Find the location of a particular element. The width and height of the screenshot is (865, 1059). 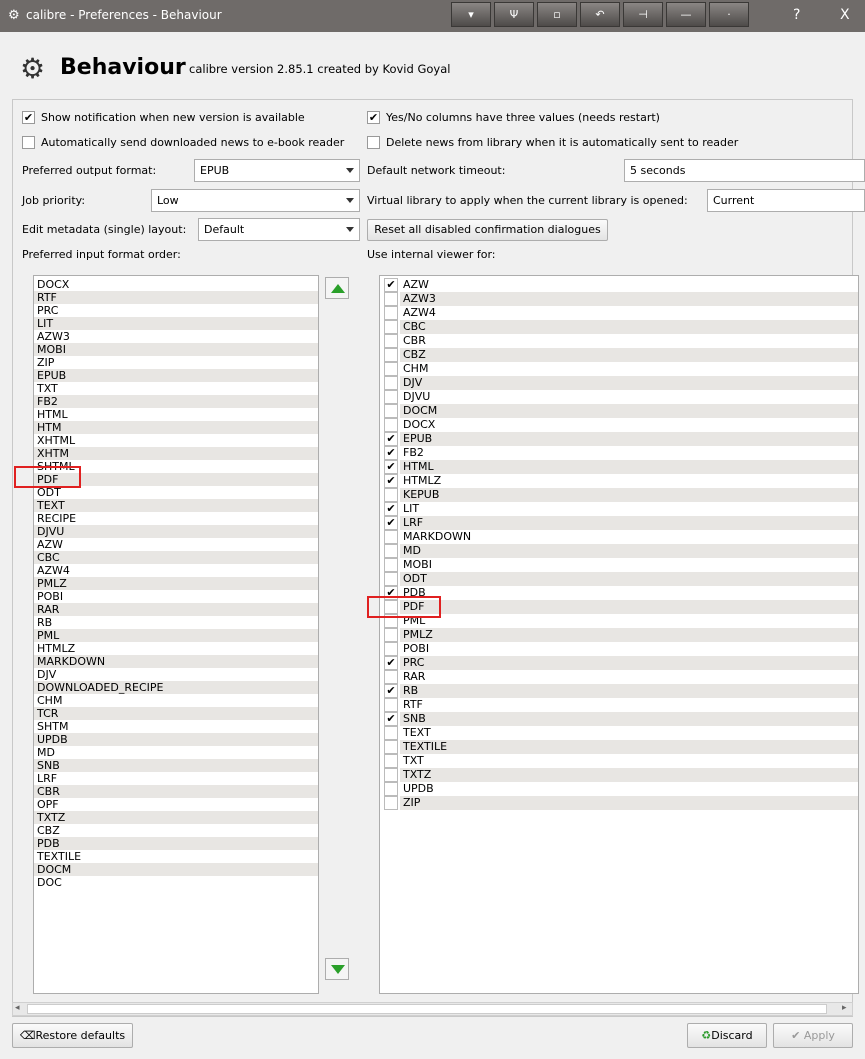

list-item: PRC is located at coordinates (176, 310).